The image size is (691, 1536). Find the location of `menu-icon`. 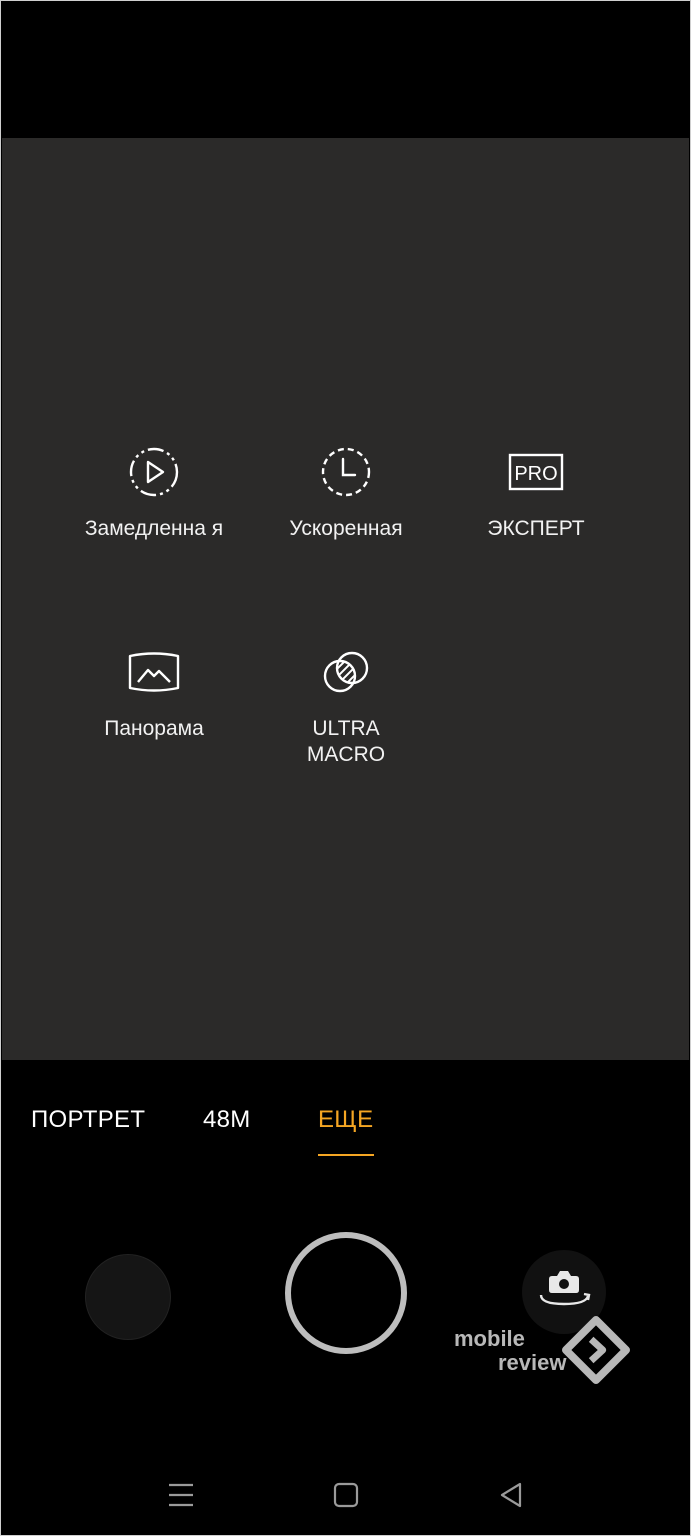

menu-icon is located at coordinates (181, 1495).